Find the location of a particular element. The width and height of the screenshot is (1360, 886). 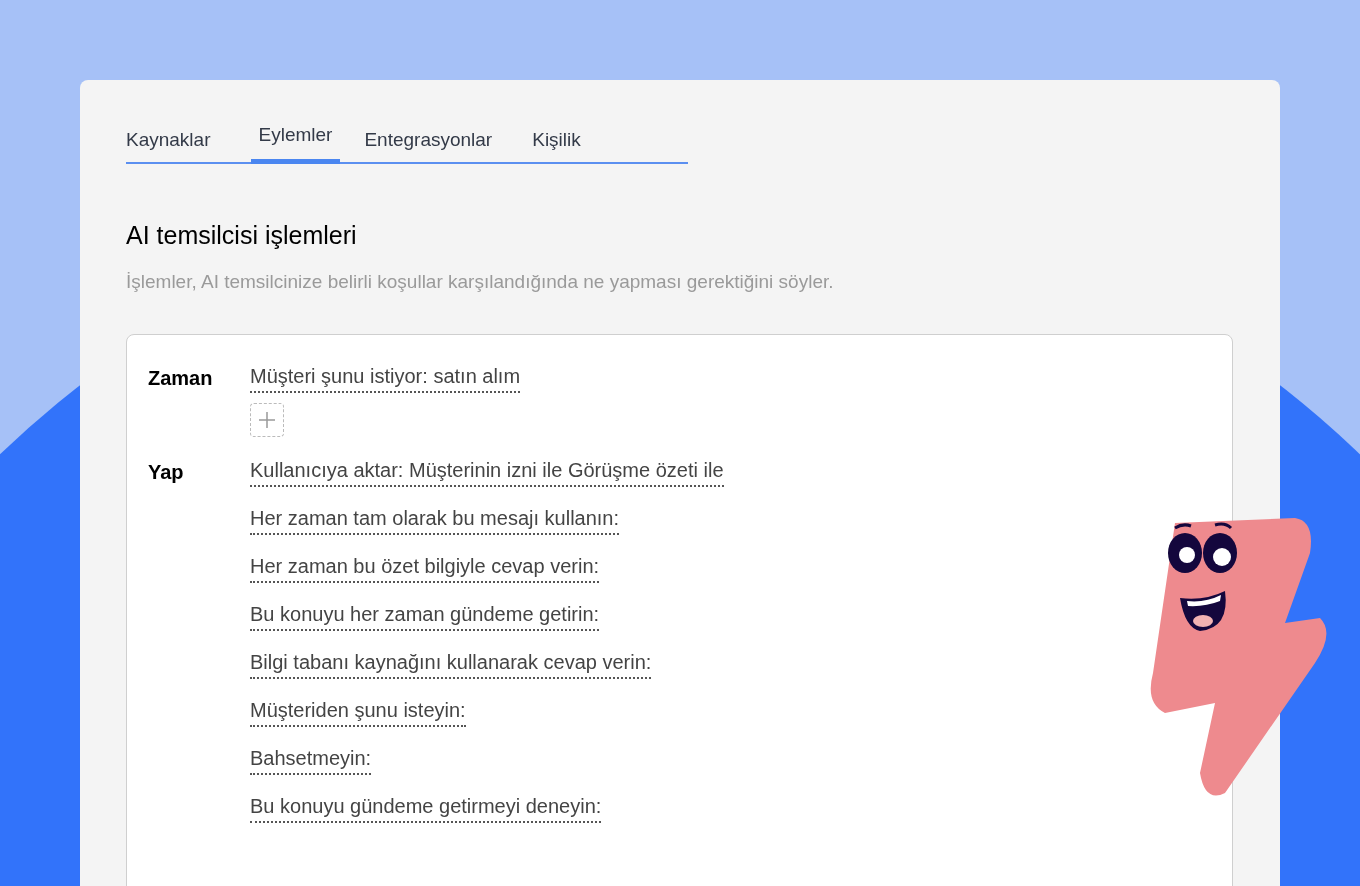

rule-item: Müşteri şunu istiyor: satın alım is located at coordinates (385, 377).